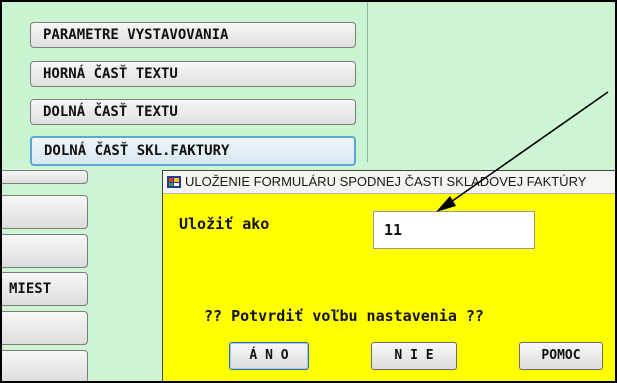 The height and width of the screenshot is (383, 617). I want to click on annotation-arrow, so click(522, 151).